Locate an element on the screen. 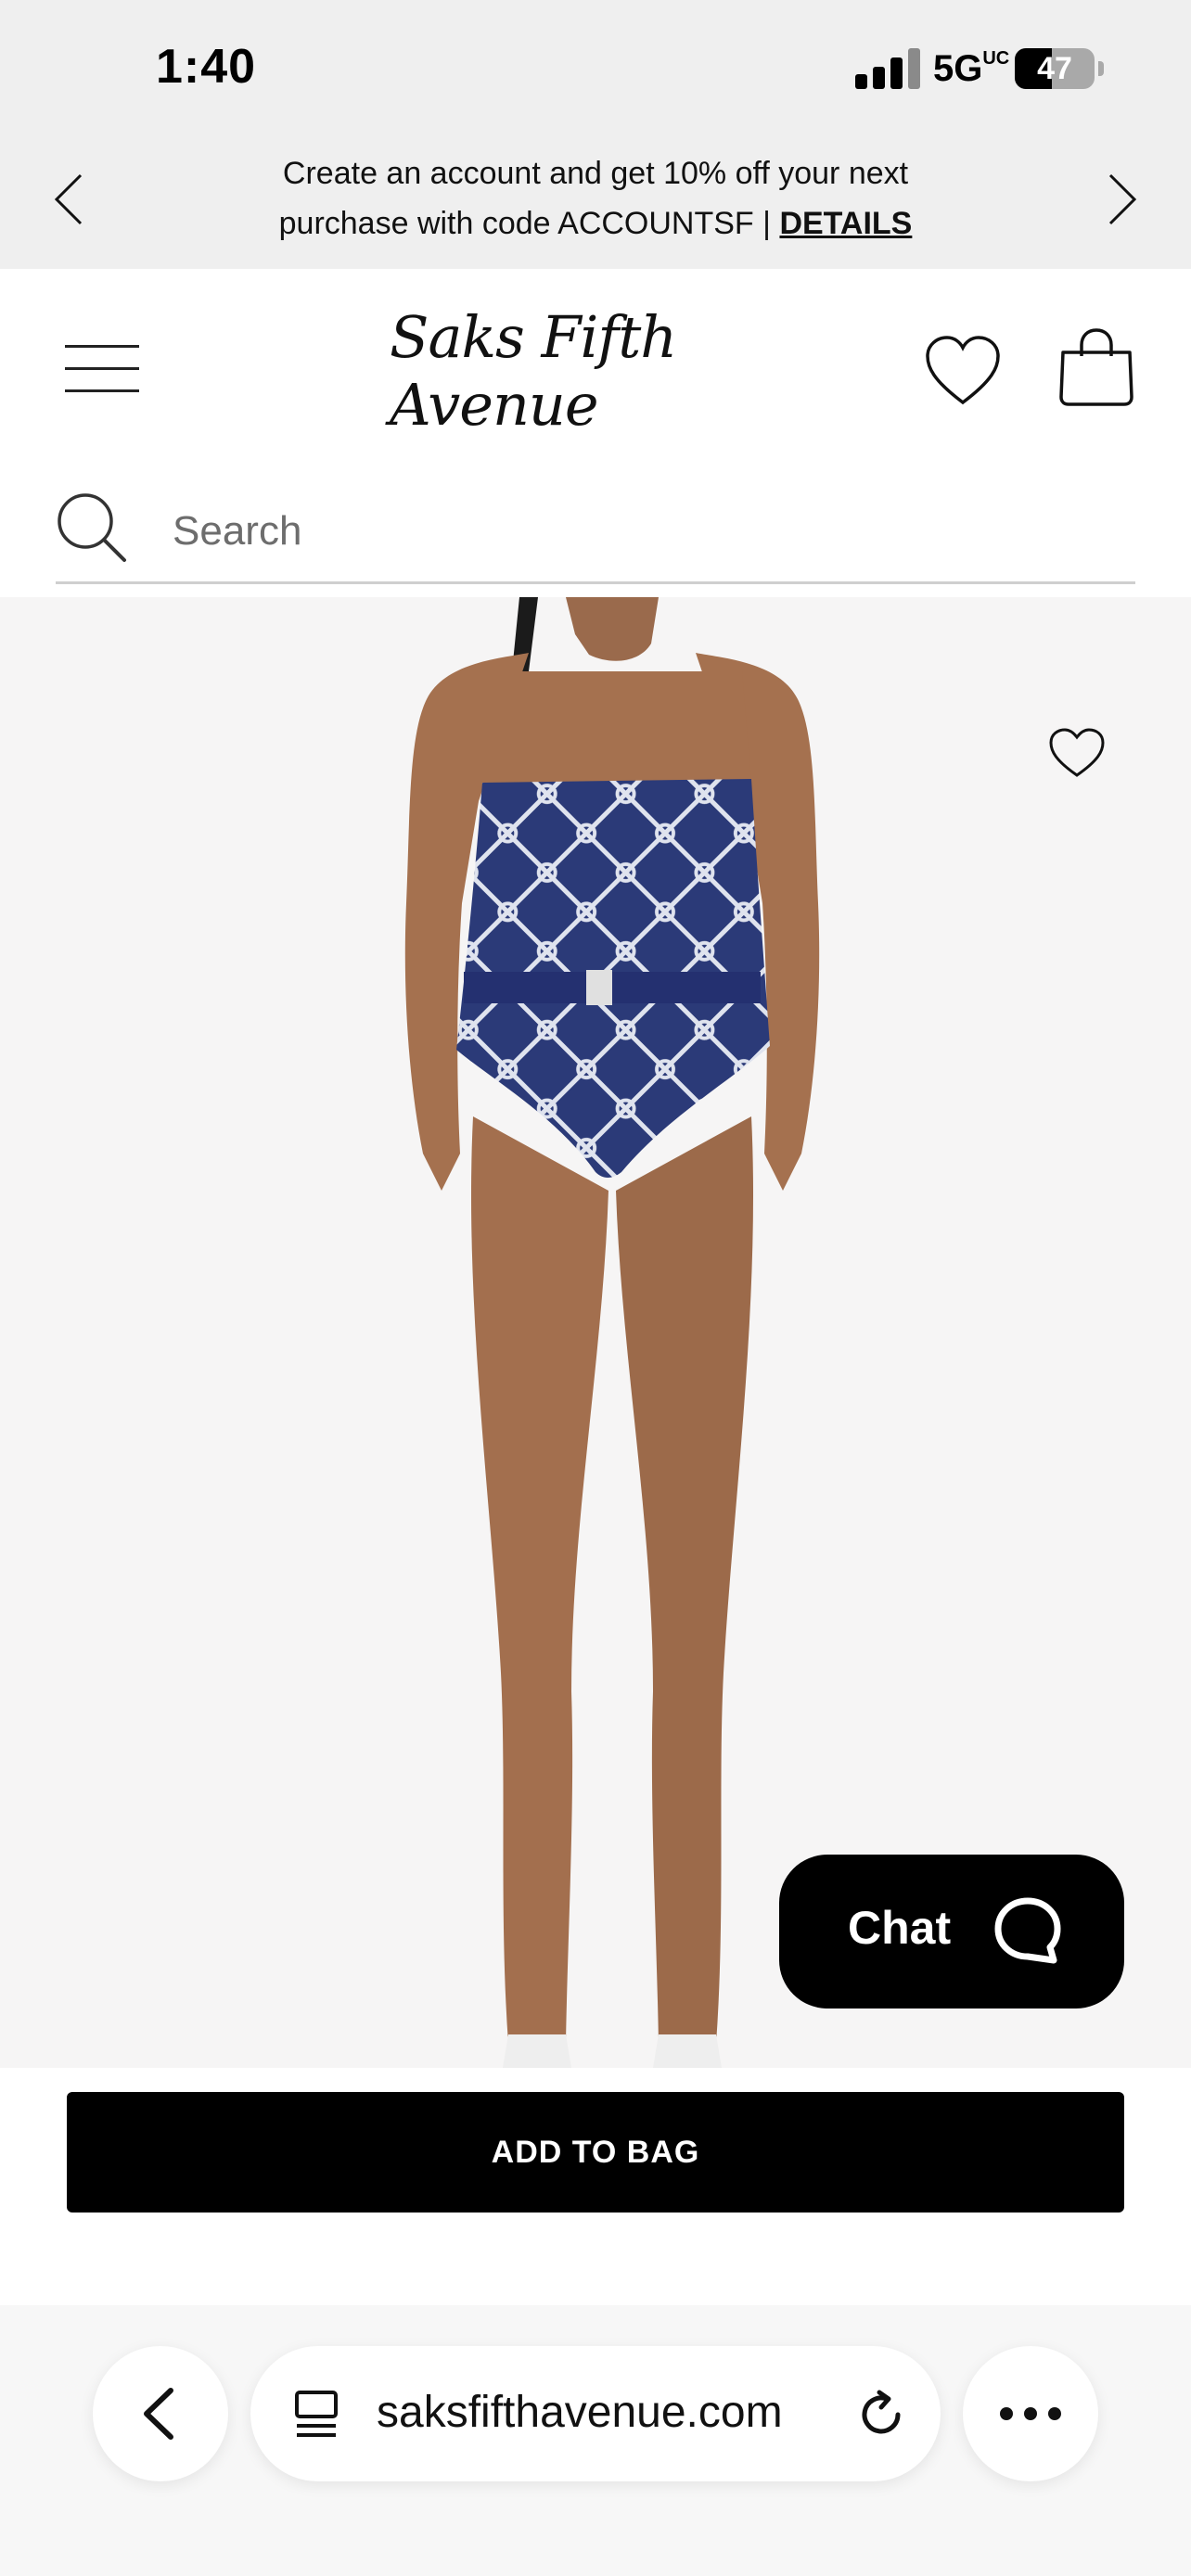  browser-back-button is located at coordinates (160, 2413).